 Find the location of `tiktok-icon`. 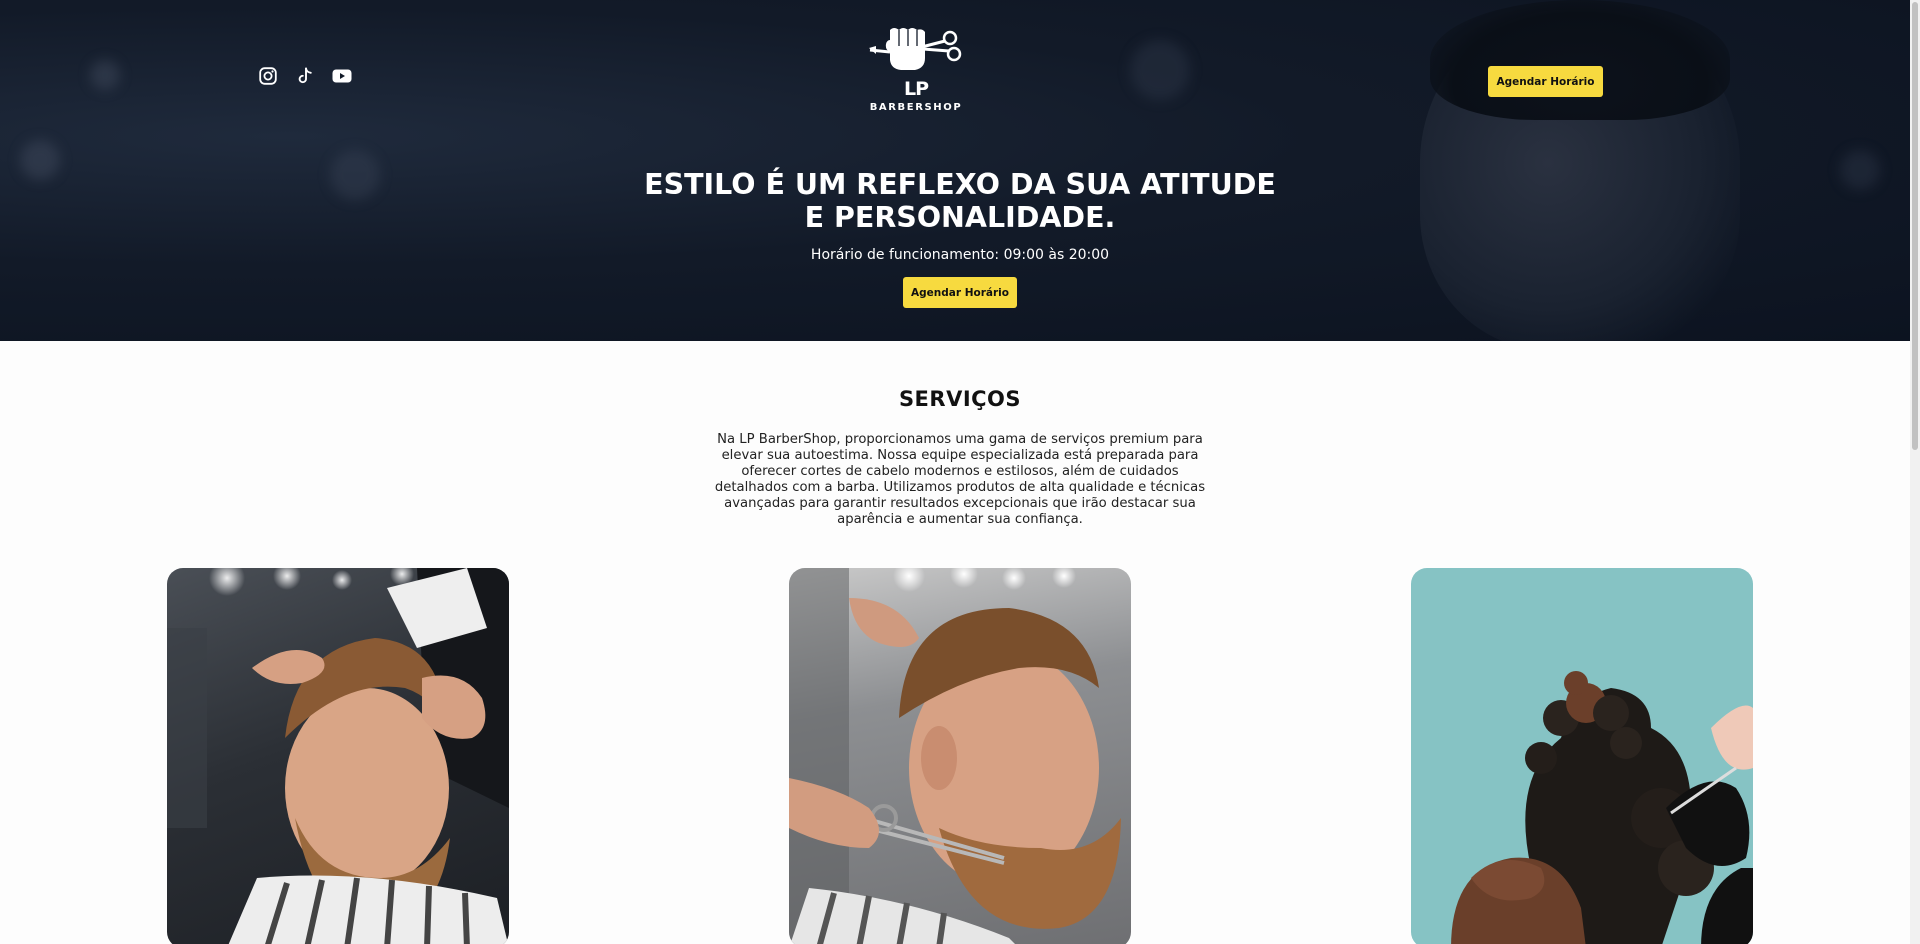

tiktok-icon is located at coordinates (305, 76).